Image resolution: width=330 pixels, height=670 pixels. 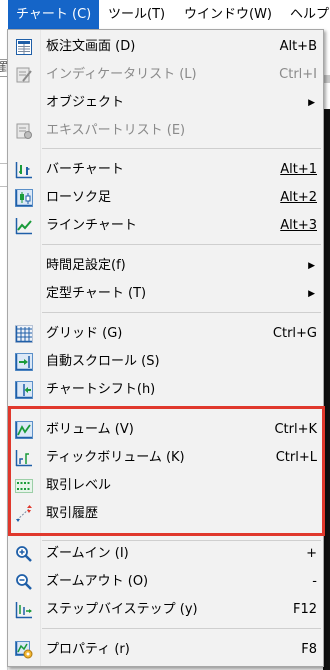 What do you see at coordinates (96, 293) in the screenshot?
I see `menu-item-label: 定型チャート (T)` at bounding box center [96, 293].